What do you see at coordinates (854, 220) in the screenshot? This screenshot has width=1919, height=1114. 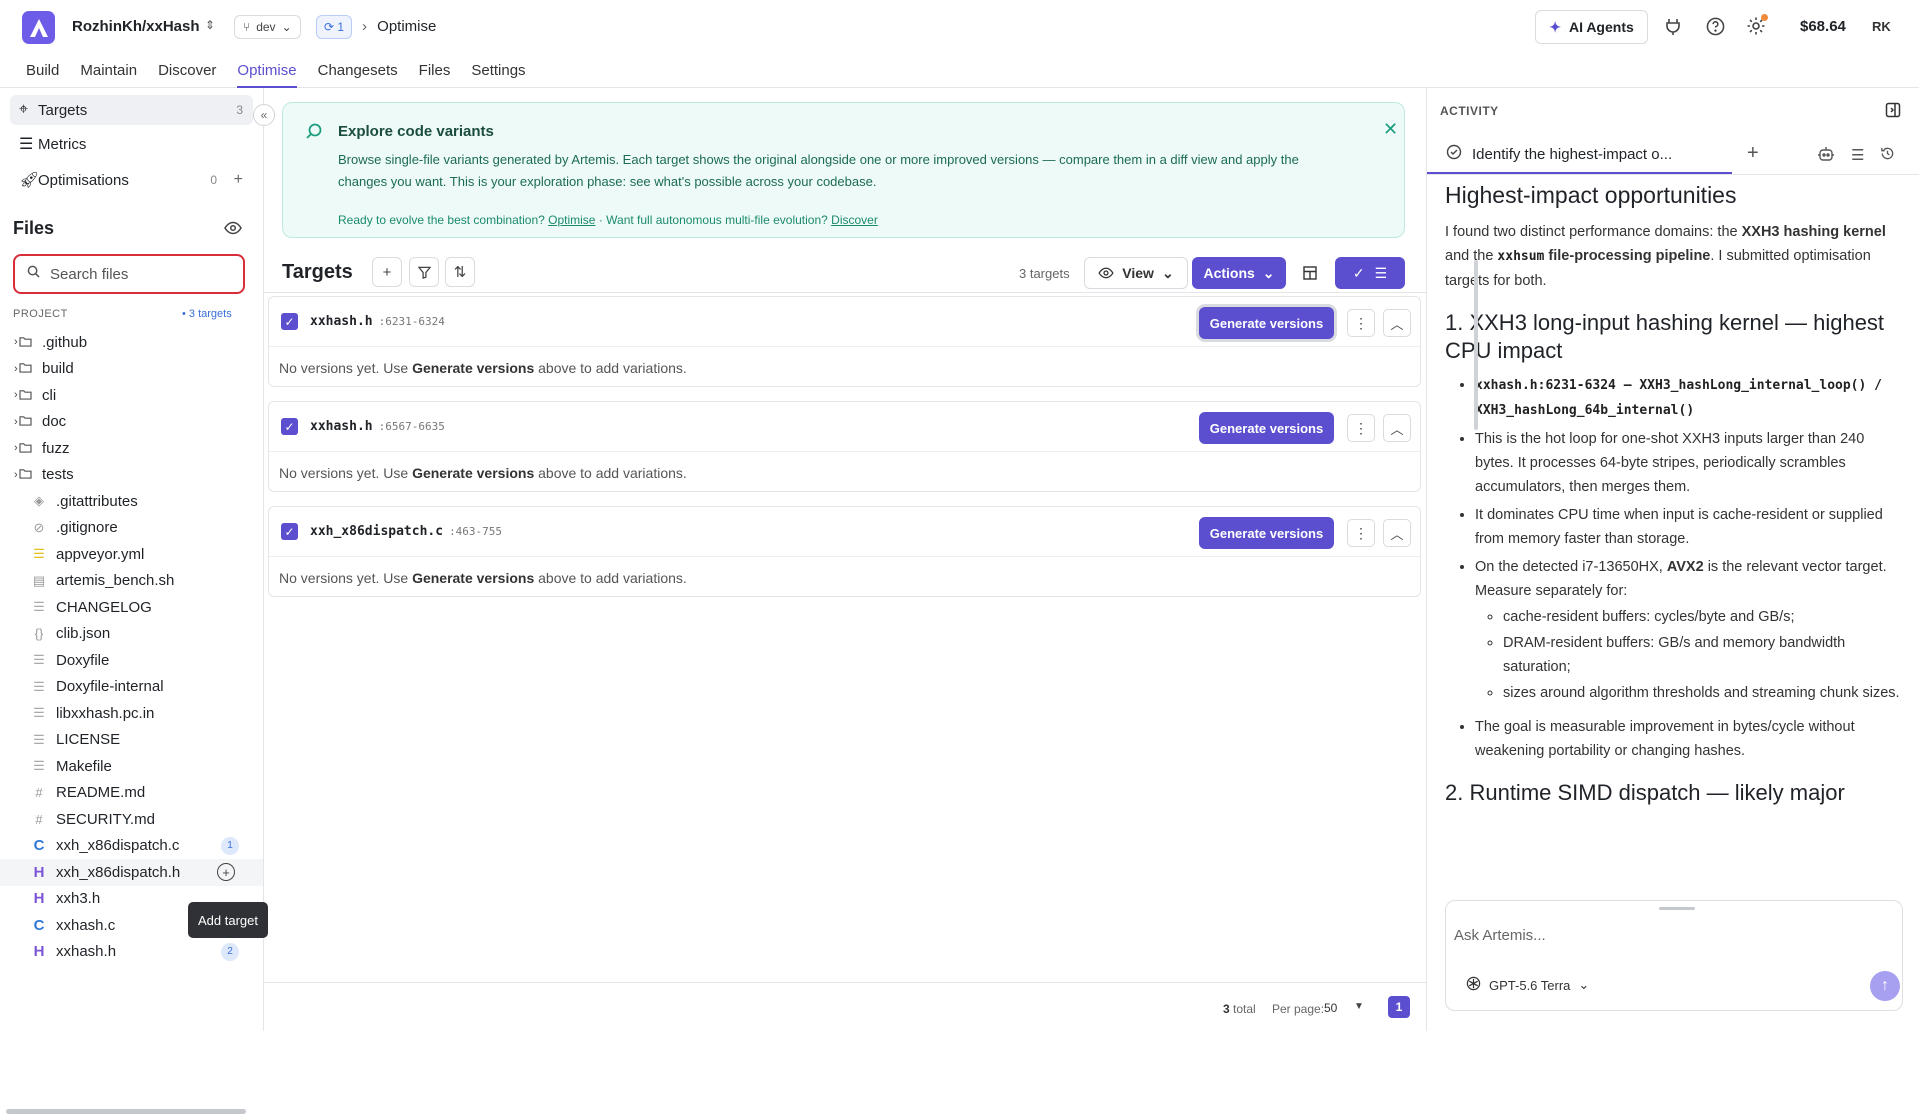 I see `discover-link: Discover` at bounding box center [854, 220].